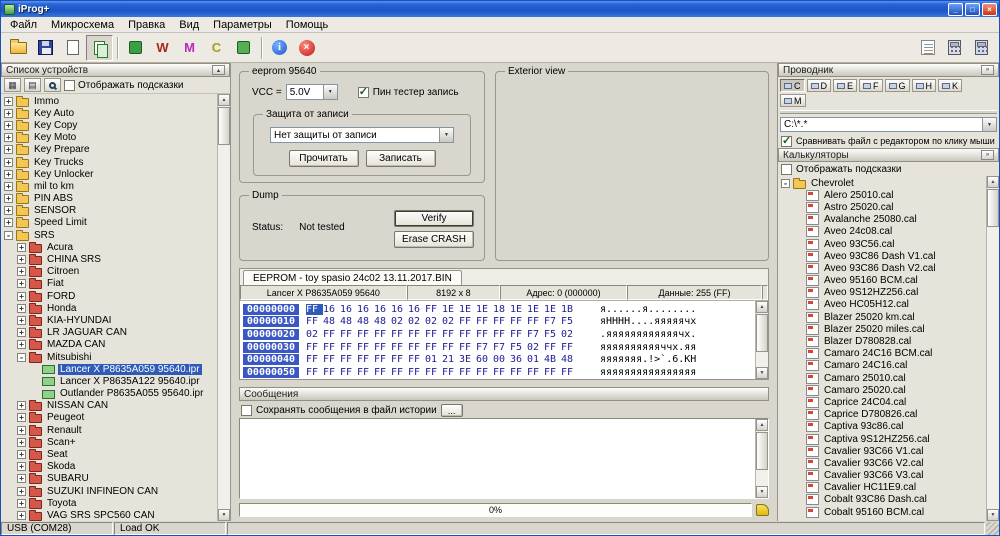  I want to click on open-button, so click(18, 48).